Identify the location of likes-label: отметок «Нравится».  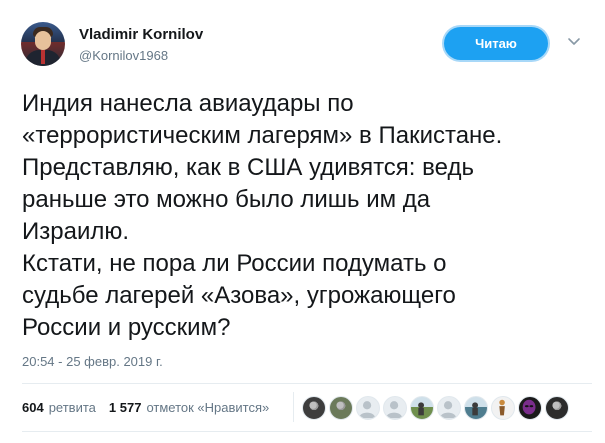
(207, 407).